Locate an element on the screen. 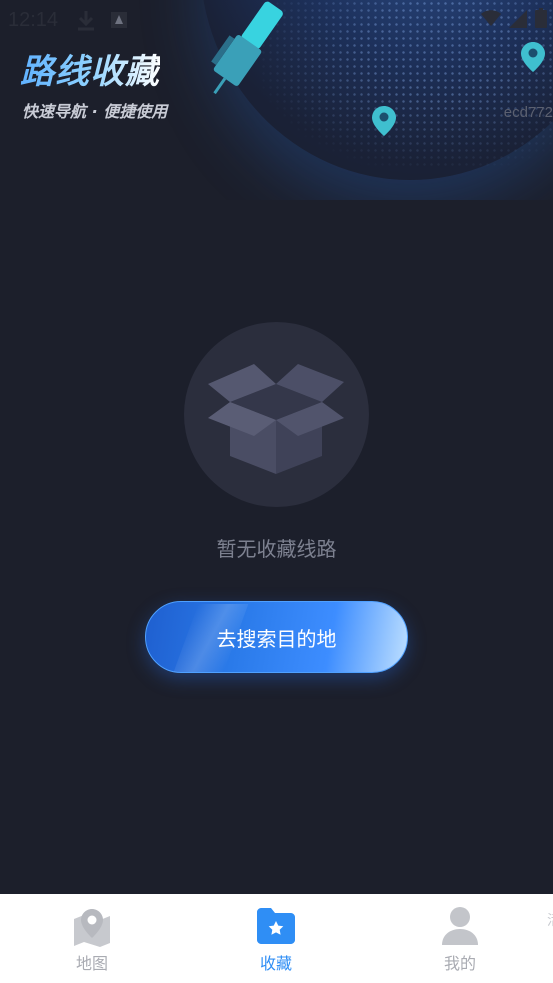 The width and height of the screenshot is (553, 983). tab-favorites-label: 收藏 is located at coordinates (275, 963).